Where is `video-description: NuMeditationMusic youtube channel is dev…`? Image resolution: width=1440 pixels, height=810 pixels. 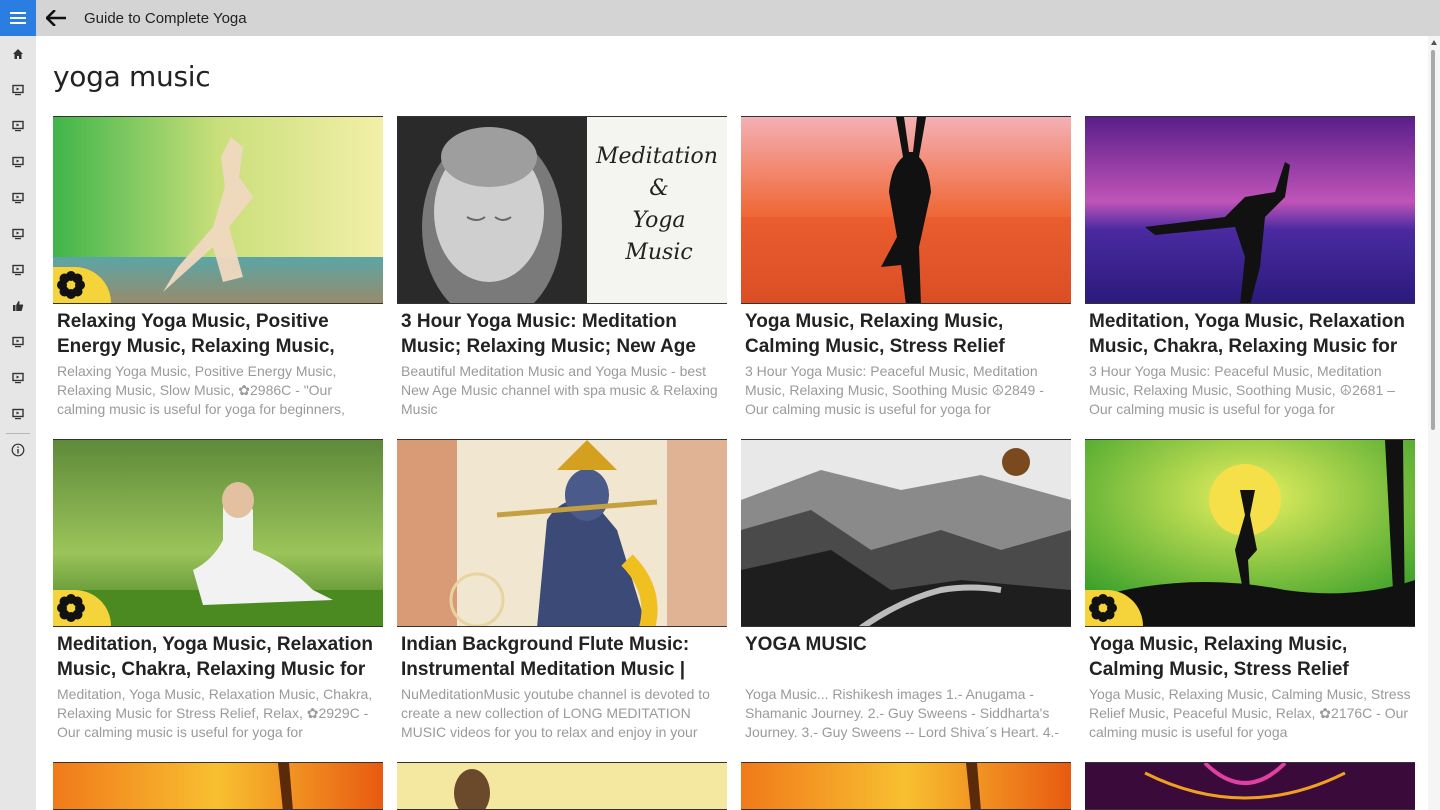
video-description: NuMeditationMusic youtube channel is dev… is located at coordinates (555, 713).